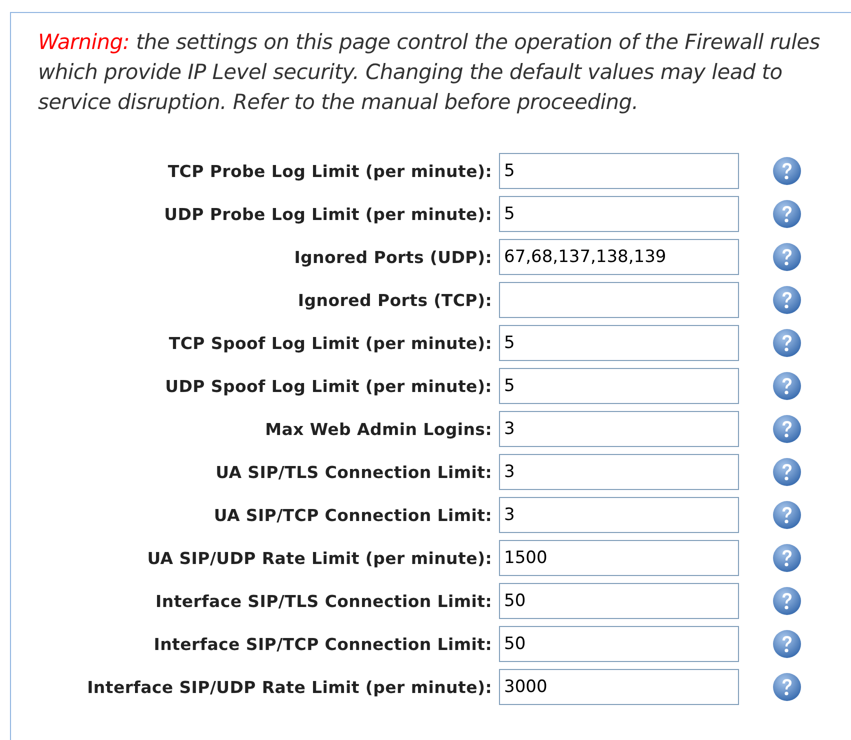 The image size is (851, 740). What do you see at coordinates (319, 558) in the screenshot?
I see `field-label: UA SIP/UDP Rate Limit (per minute):` at bounding box center [319, 558].